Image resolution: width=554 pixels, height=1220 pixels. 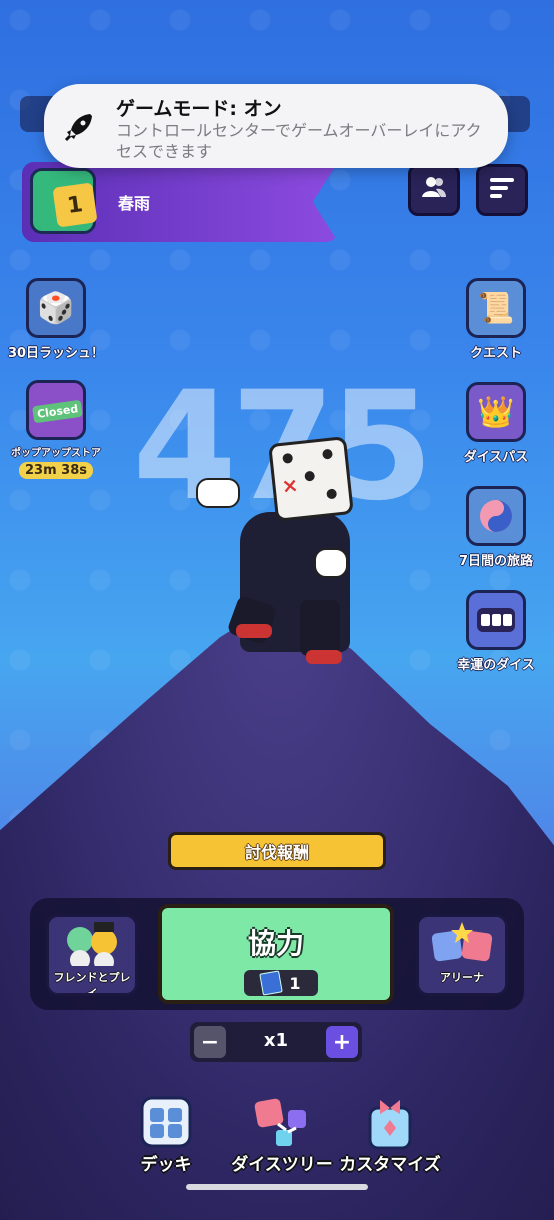 I want to click on side-item-7day-journey: 7日間の旅路, so click(x=496, y=527).